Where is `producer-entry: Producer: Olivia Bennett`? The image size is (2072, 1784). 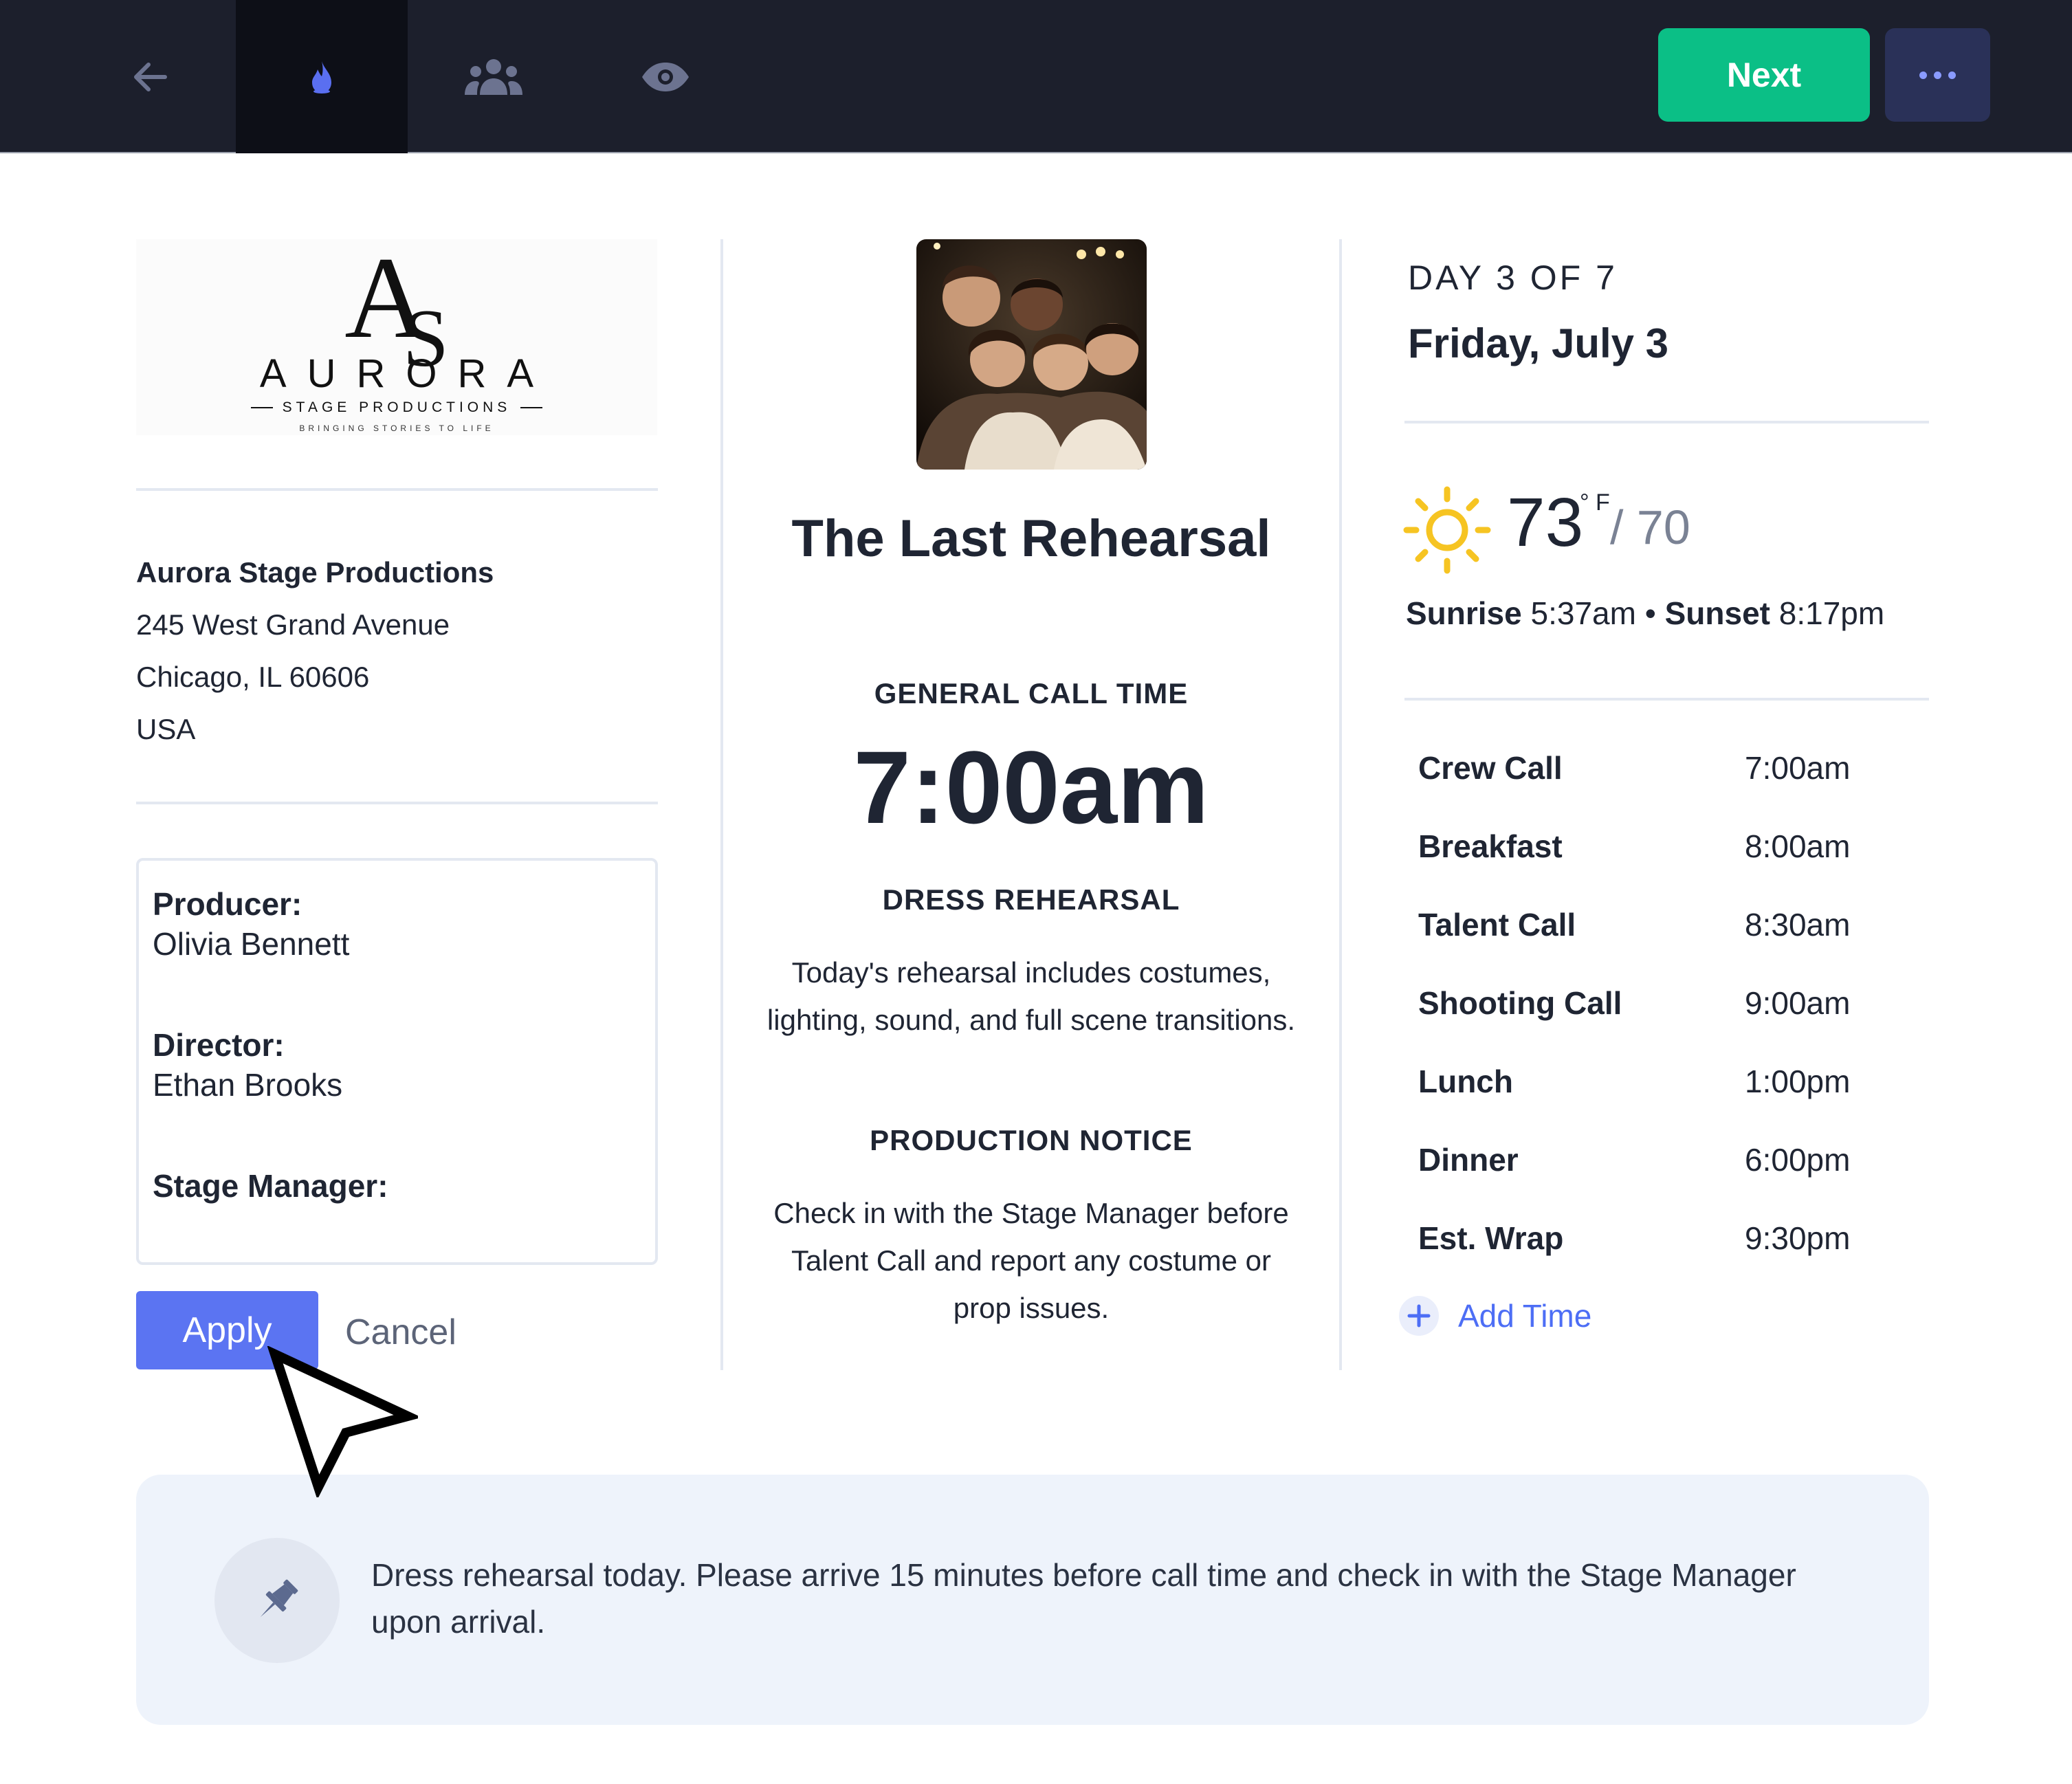 producer-entry: Producer: Olivia Bennett is located at coordinates (397, 954).